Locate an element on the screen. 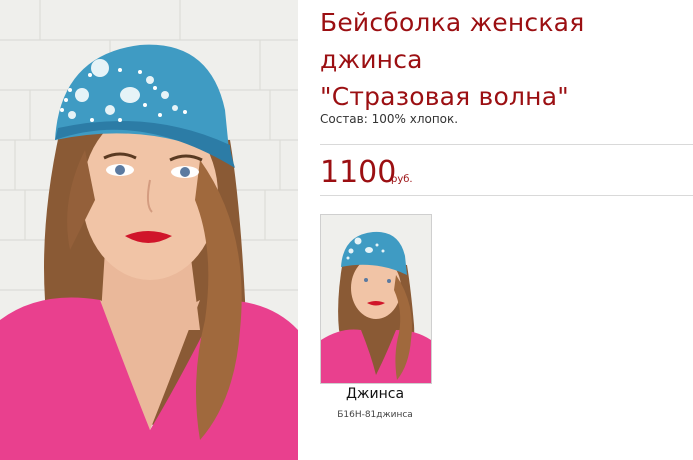 The width and height of the screenshot is (693, 460). variant-name: Джинса is located at coordinates (375, 394).